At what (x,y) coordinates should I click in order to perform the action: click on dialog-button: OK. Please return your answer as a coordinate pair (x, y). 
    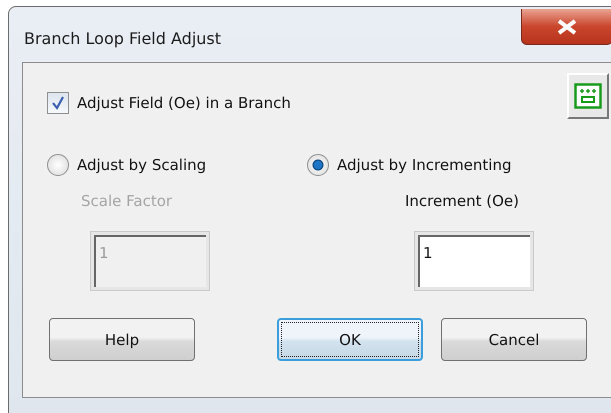
    Looking at the image, I should click on (350, 339).